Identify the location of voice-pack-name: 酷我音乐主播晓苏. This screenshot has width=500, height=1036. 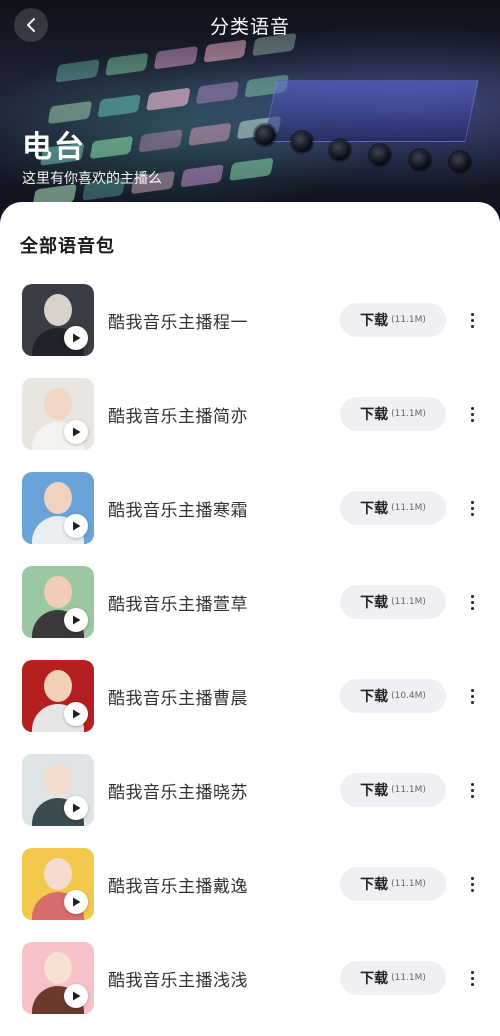
(178, 793).